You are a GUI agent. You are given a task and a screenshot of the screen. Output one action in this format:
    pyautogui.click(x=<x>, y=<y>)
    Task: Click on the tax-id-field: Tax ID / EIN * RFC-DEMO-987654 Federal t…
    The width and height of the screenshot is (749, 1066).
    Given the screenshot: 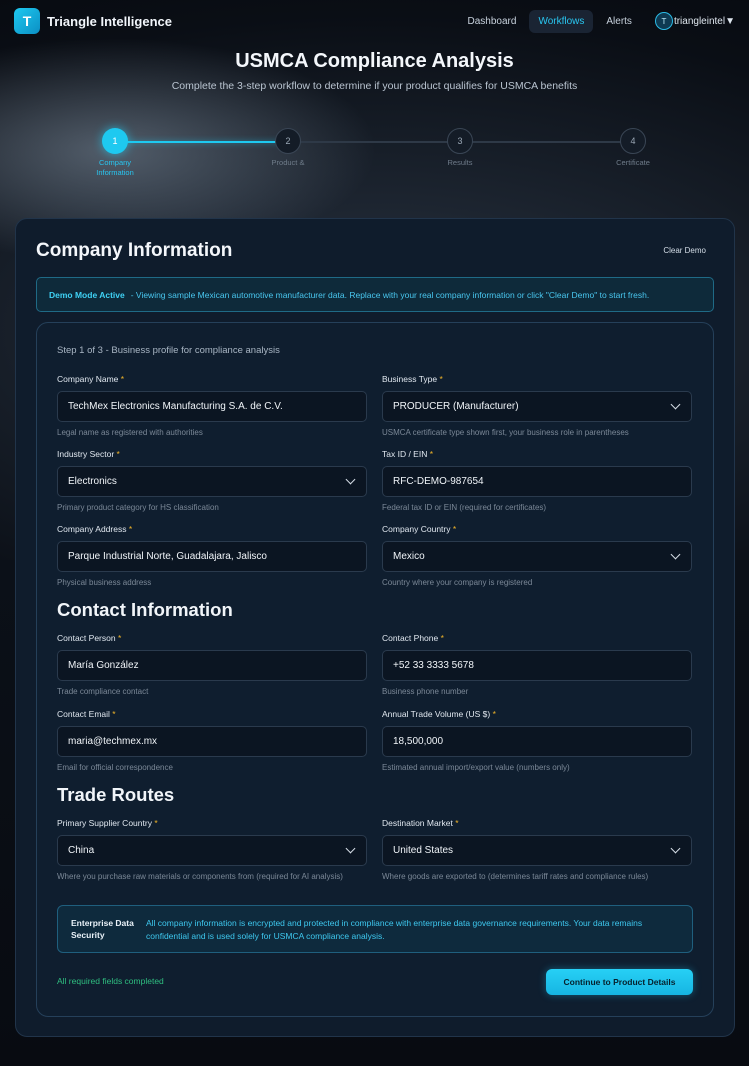 What is the action you would take?
    pyautogui.click(x=537, y=481)
    